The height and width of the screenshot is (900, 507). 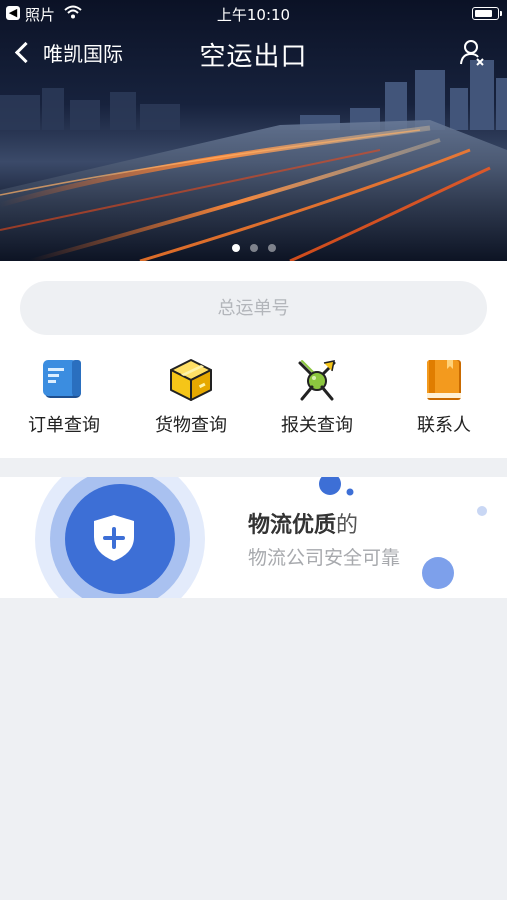 I want to click on carousel-indicator, so click(x=253, y=248).